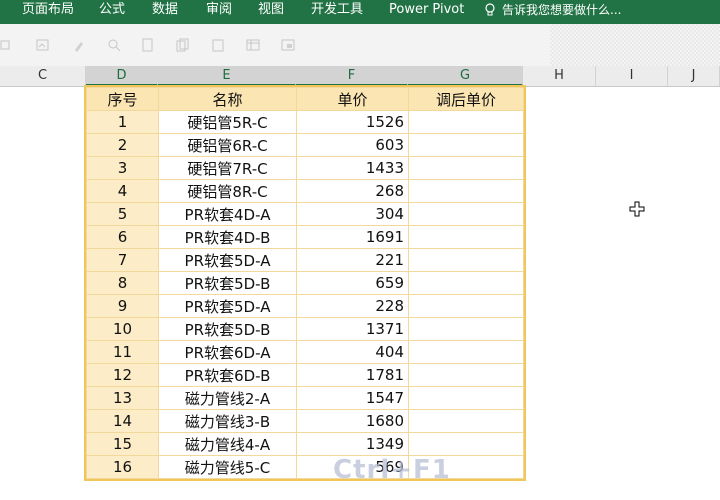 This screenshot has height=500, width=720. What do you see at coordinates (352, 329) in the screenshot?
I see `cell-price: 1371` at bounding box center [352, 329].